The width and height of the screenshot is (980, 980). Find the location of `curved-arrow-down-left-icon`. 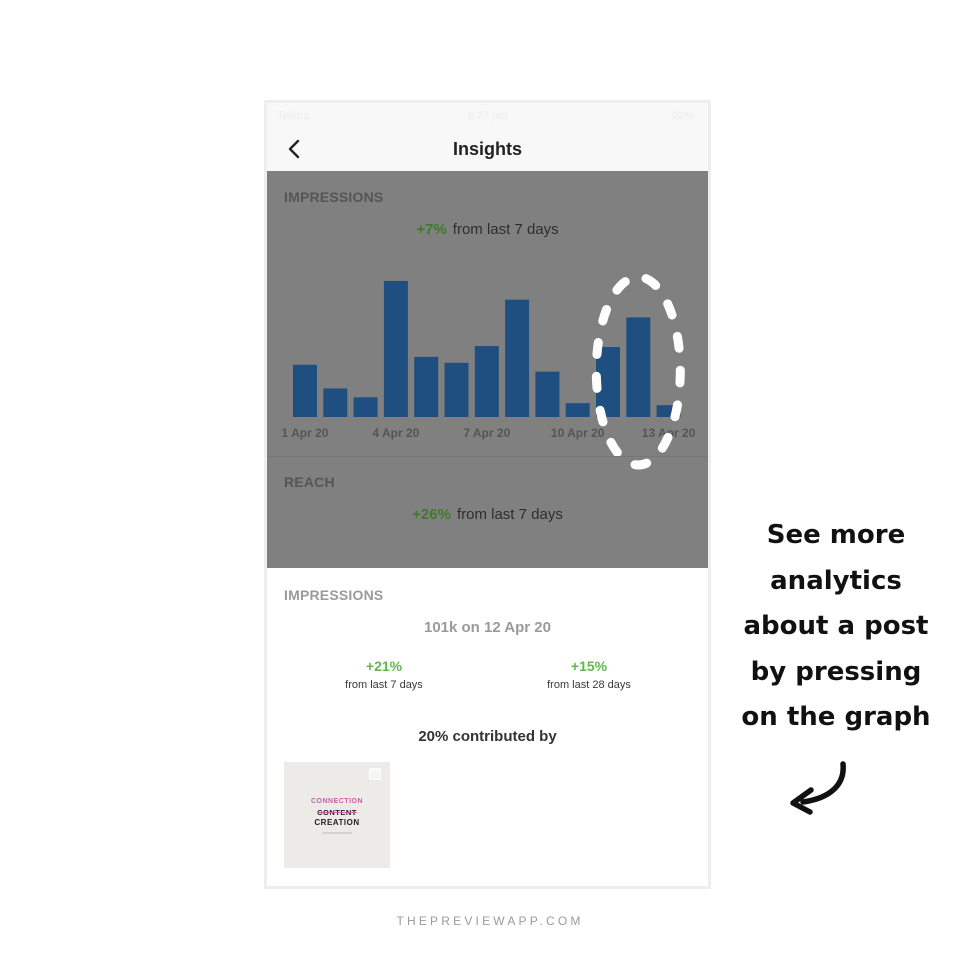

curved-arrow-down-left-icon is located at coordinates (818, 788).